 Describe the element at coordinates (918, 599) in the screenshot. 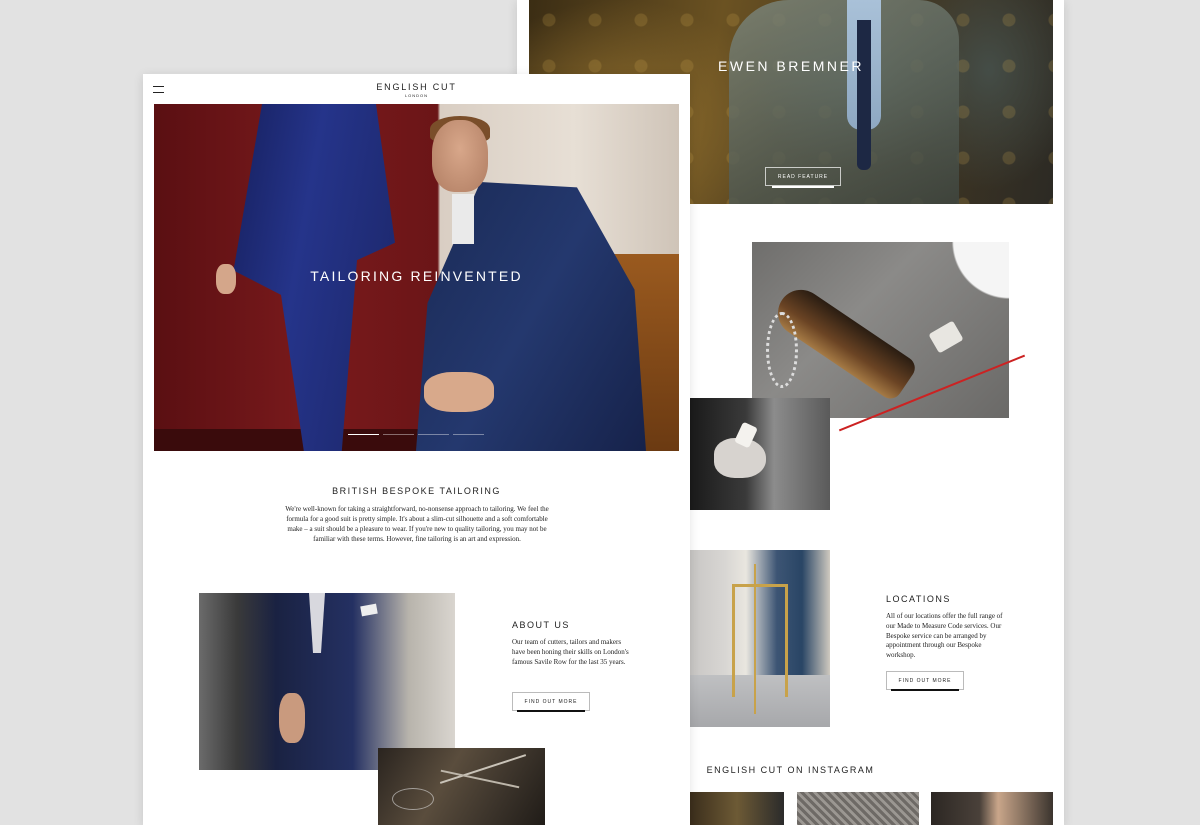

I see `locations-title: LOCATIONS` at that location.